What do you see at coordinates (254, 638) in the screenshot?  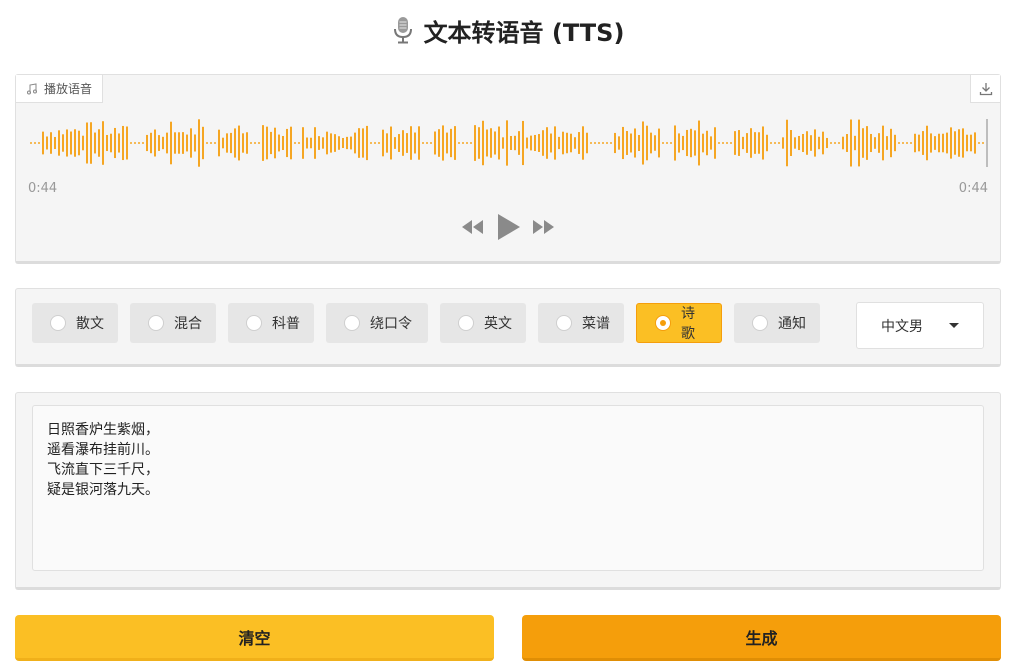 I see `clear-button: 清空` at bounding box center [254, 638].